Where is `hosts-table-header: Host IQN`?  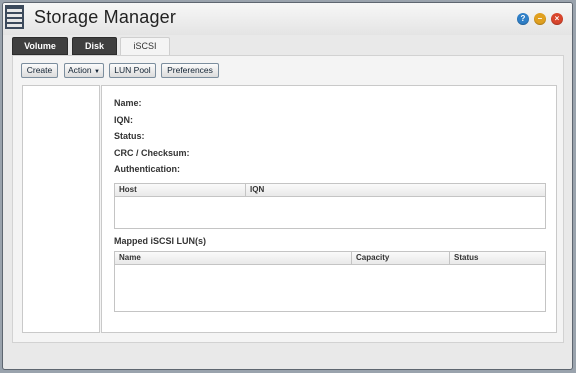 hosts-table-header: Host IQN is located at coordinates (330, 190).